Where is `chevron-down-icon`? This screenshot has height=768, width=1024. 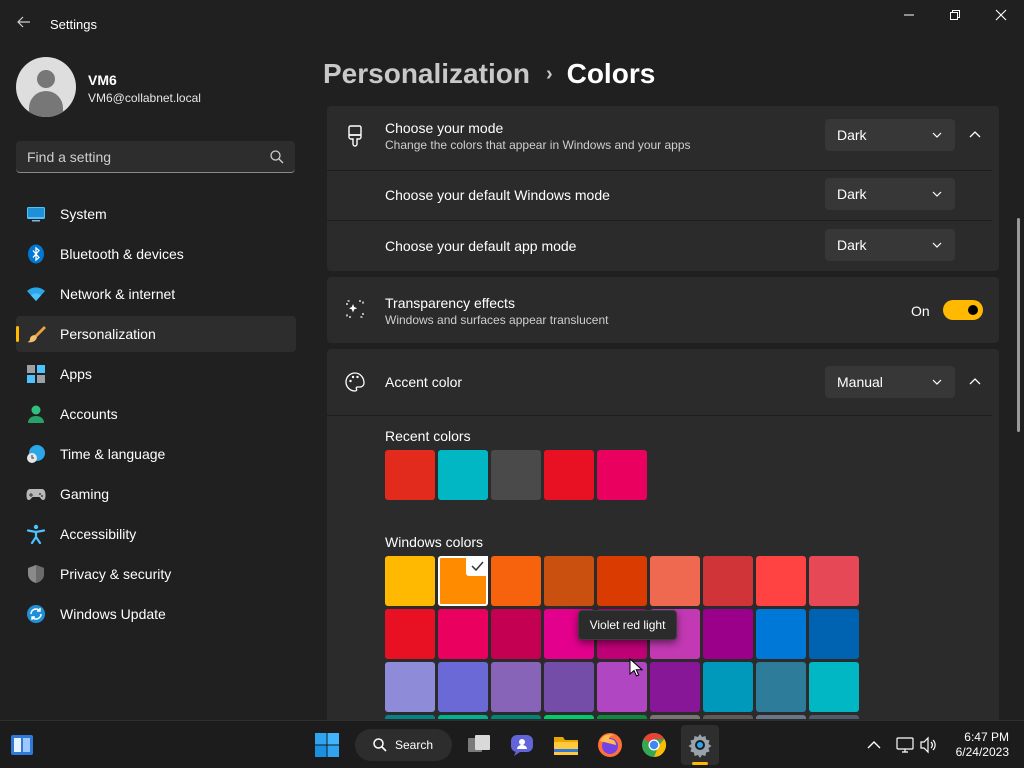 chevron-down-icon is located at coordinates (937, 135).